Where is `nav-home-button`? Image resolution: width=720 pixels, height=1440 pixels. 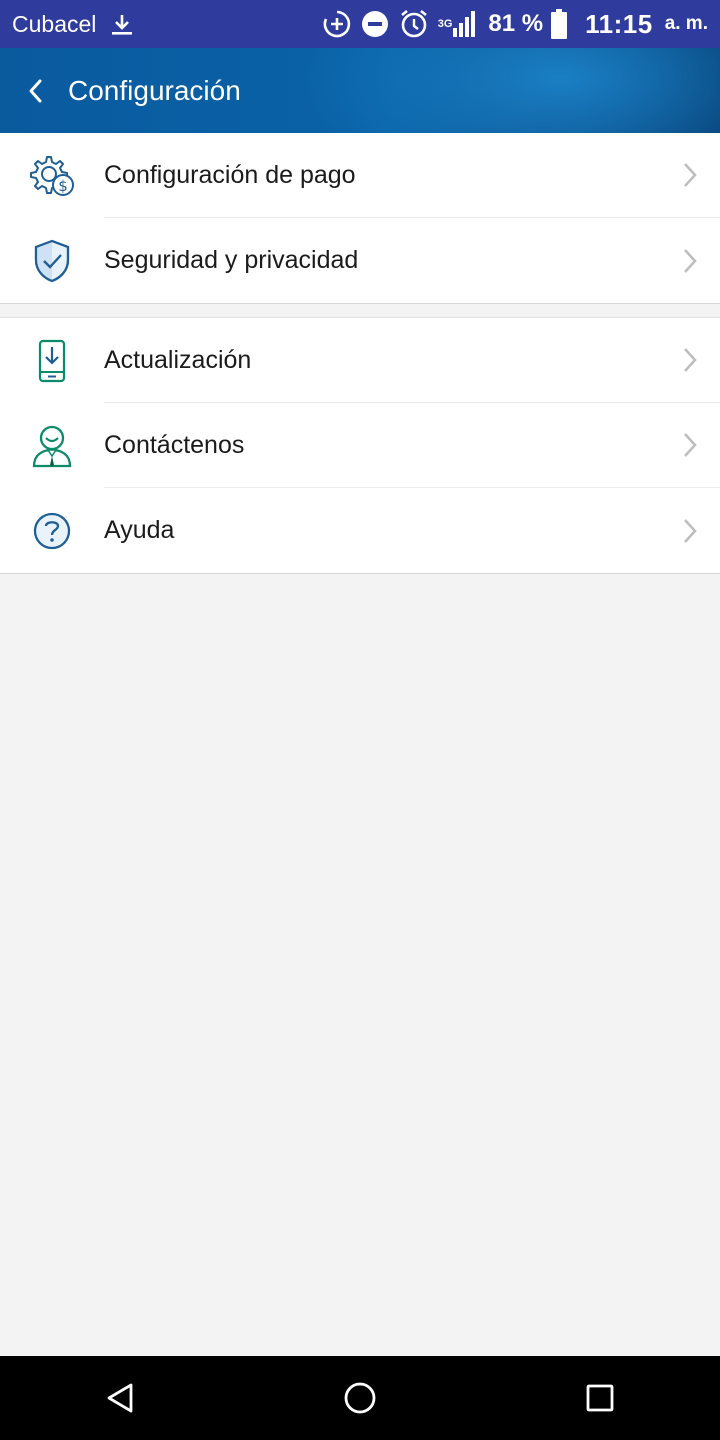 nav-home-button is located at coordinates (360, 1398).